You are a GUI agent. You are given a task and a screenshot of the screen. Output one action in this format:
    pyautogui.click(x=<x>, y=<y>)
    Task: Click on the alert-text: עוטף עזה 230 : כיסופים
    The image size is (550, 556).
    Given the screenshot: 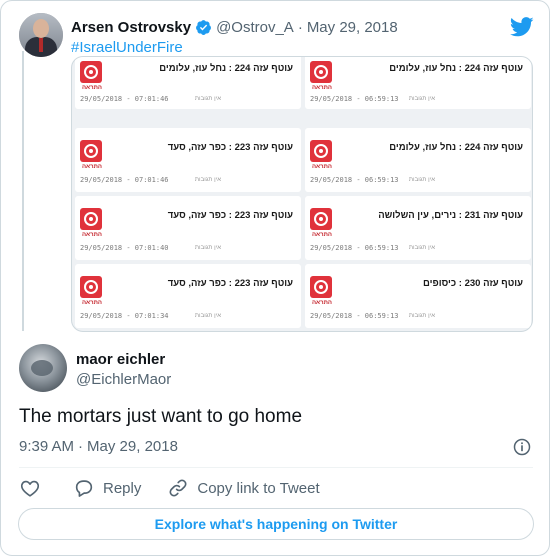 What is the action you would take?
    pyautogui.click(x=473, y=283)
    